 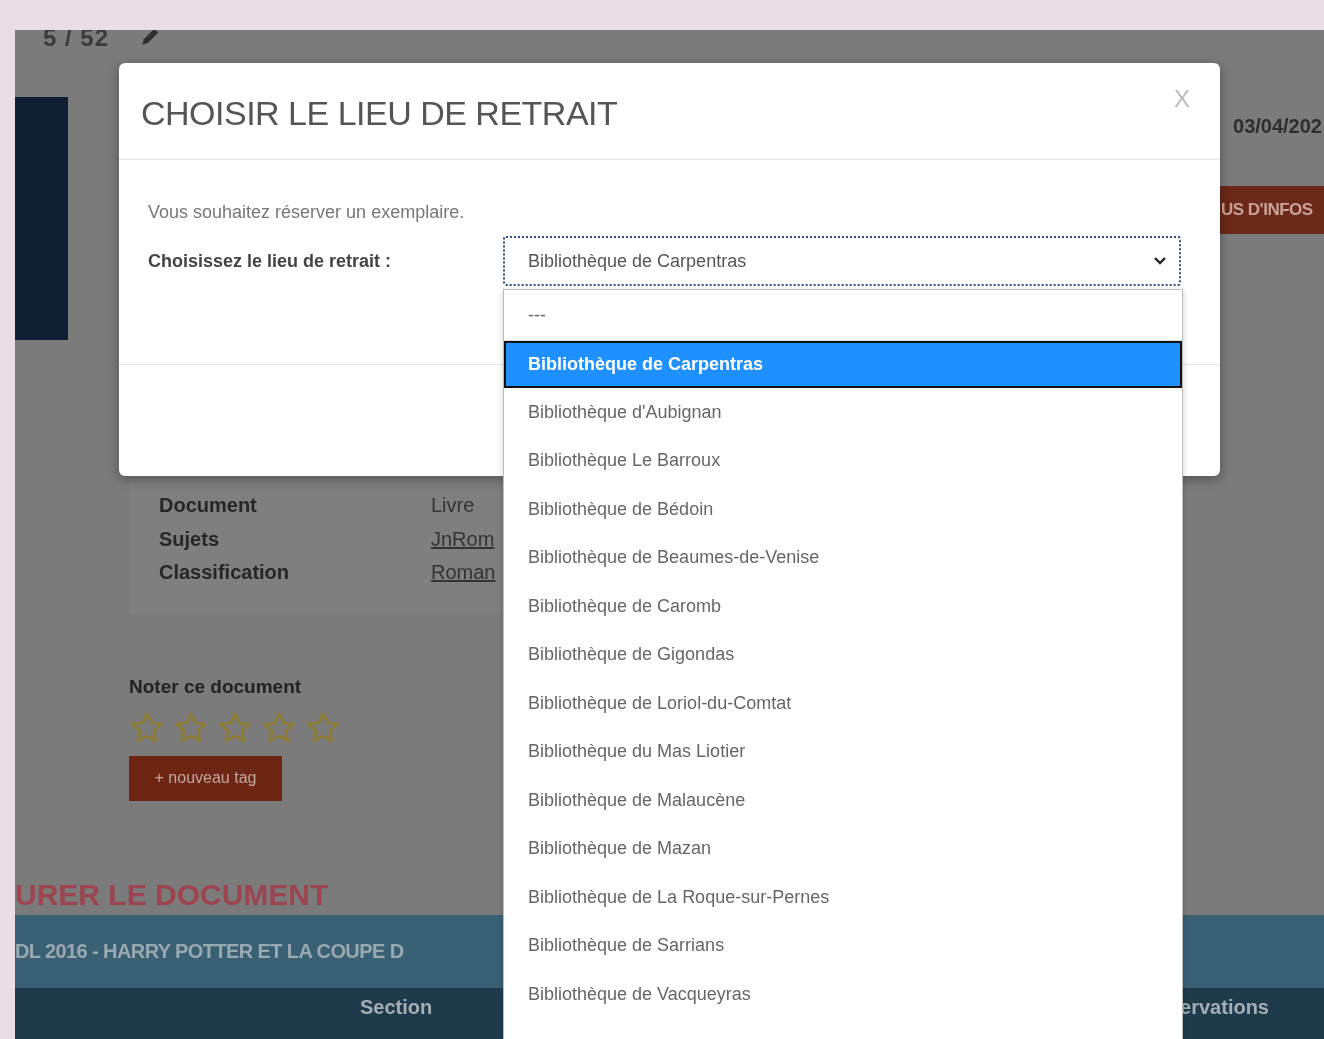 What do you see at coordinates (843, 364) in the screenshot?
I see `dropdown-option: Bibliothèque de Carpentras` at bounding box center [843, 364].